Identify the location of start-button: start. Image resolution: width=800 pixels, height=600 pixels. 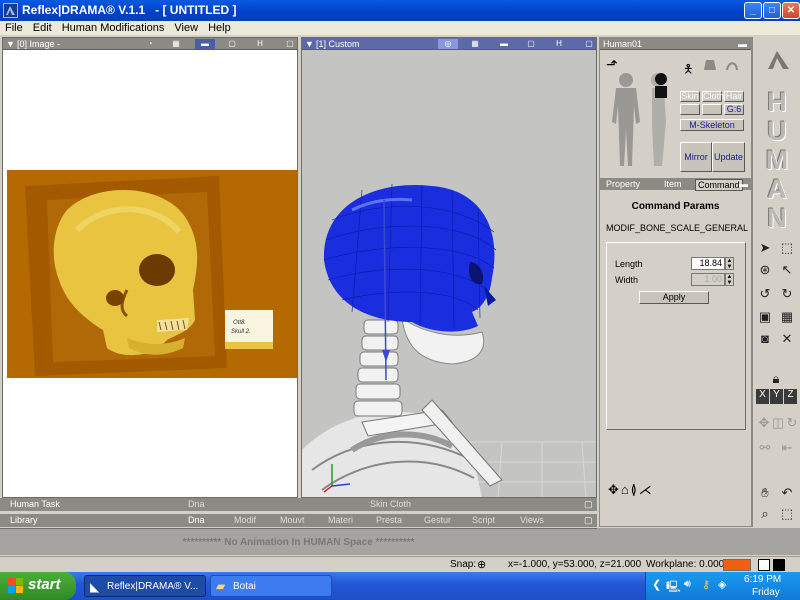
(38, 586).